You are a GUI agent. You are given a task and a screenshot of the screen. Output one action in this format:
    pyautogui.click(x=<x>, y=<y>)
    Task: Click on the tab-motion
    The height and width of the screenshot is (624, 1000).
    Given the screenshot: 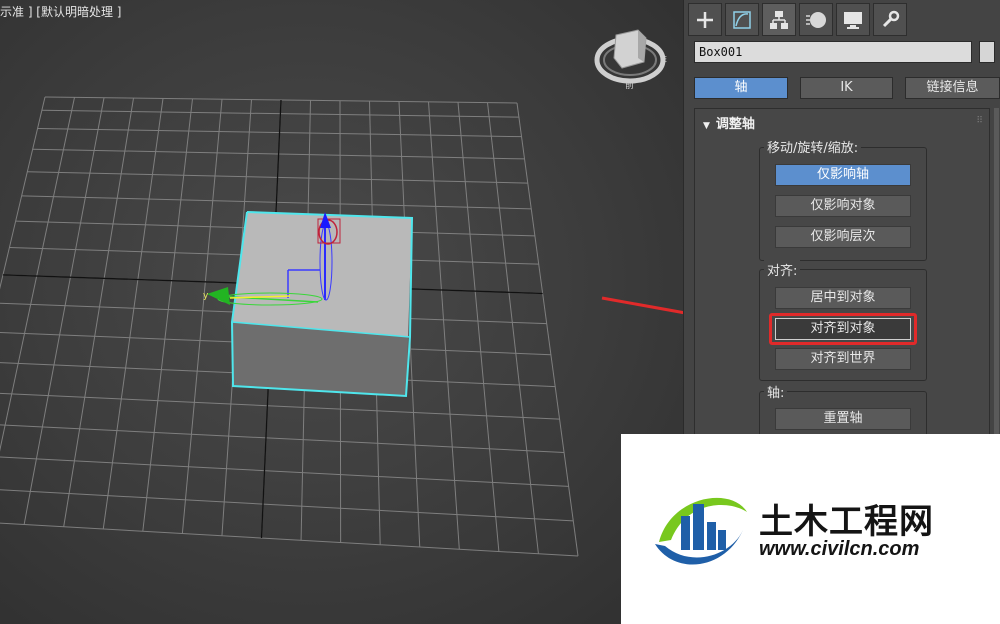 What is the action you would take?
    pyautogui.click(x=816, y=19)
    